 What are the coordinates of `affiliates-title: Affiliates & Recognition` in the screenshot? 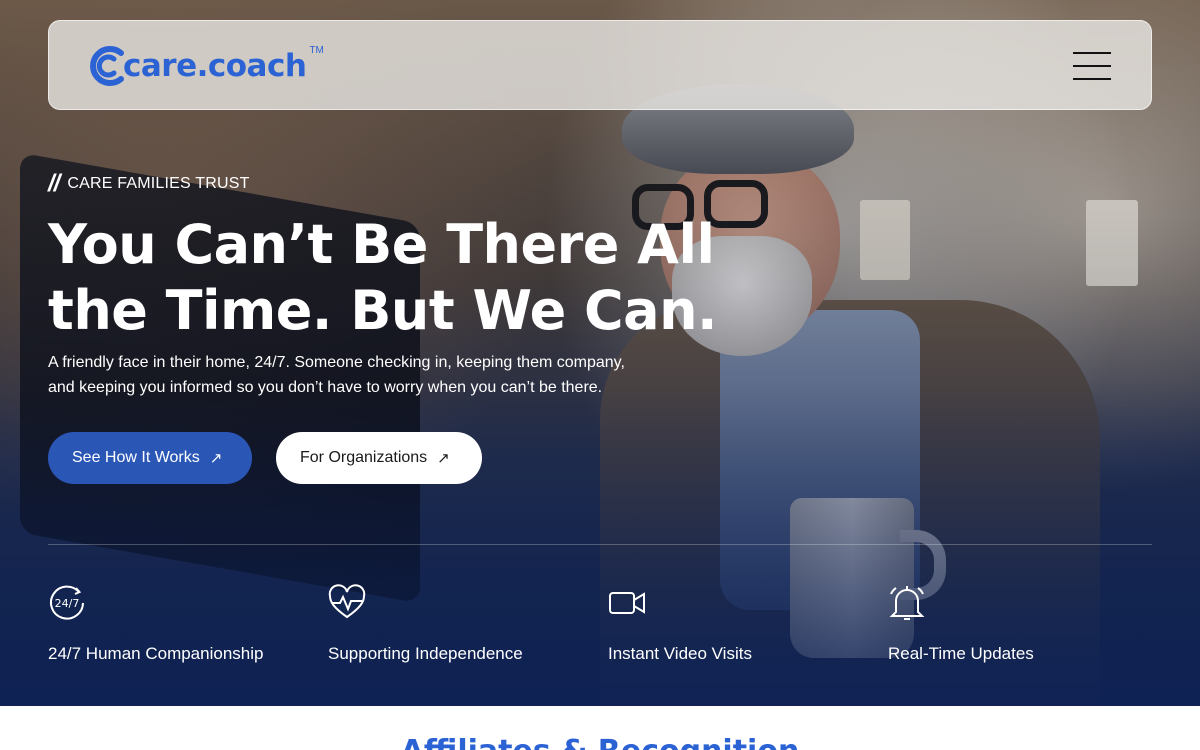 It's located at (600, 742).